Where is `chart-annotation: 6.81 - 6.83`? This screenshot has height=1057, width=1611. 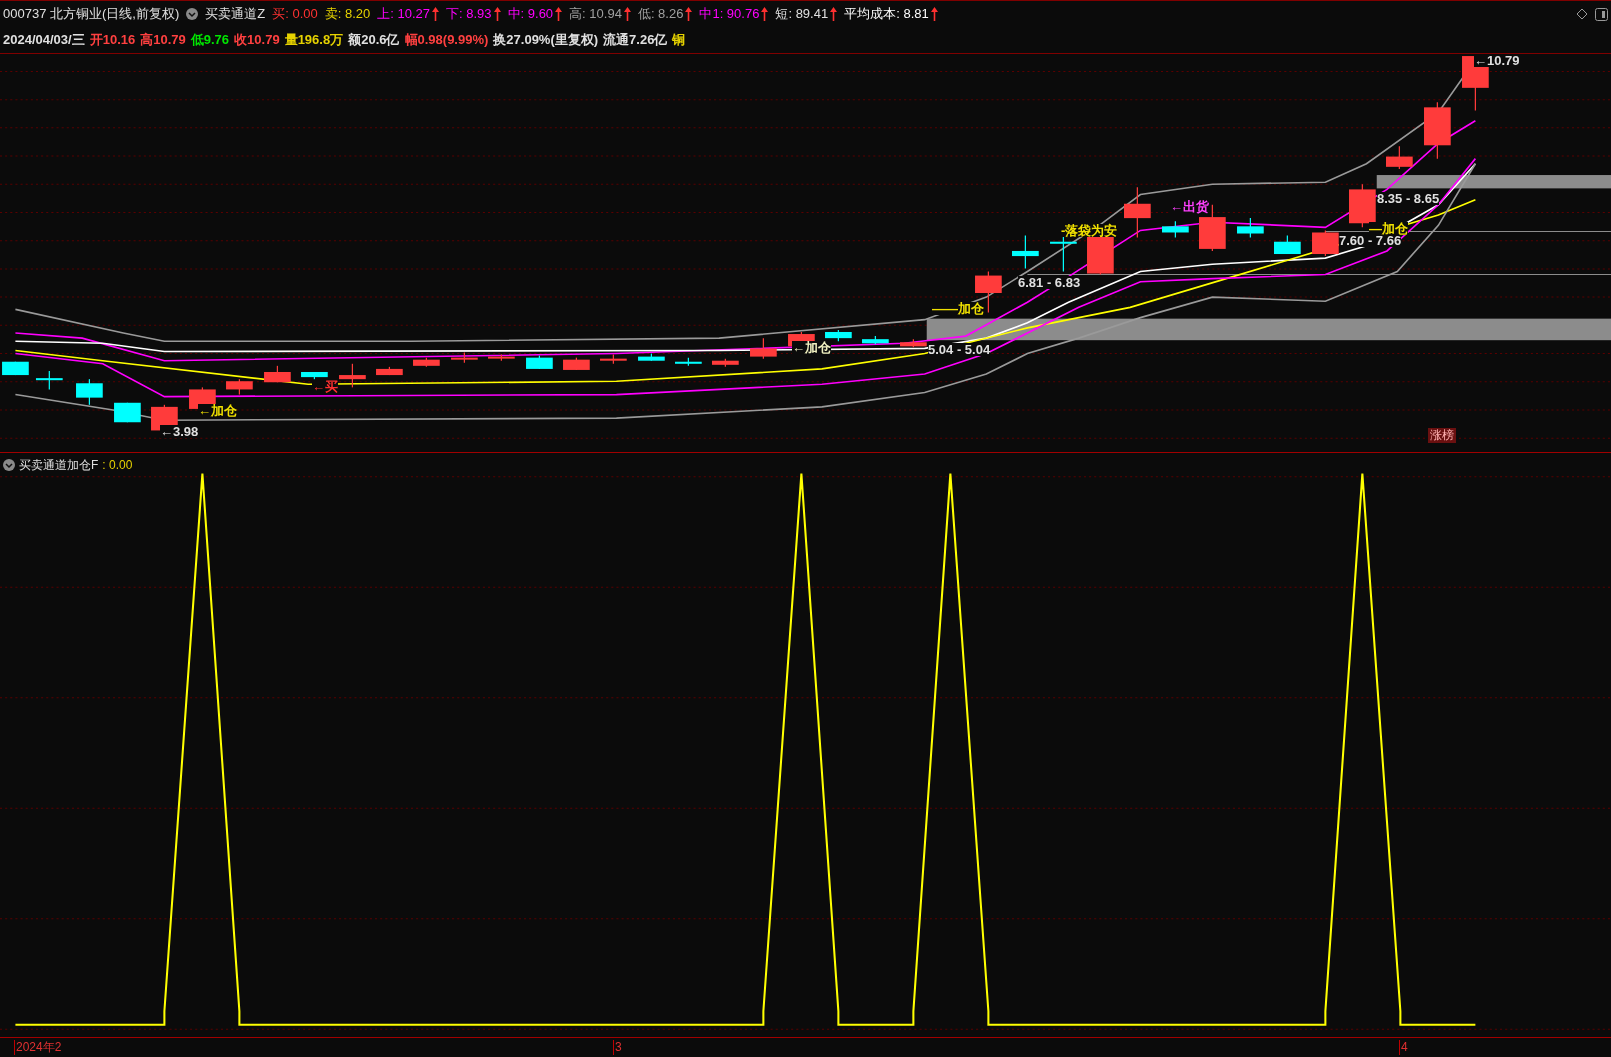
chart-annotation: 6.81 - 6.83 is located at coordinates (1049, 282).